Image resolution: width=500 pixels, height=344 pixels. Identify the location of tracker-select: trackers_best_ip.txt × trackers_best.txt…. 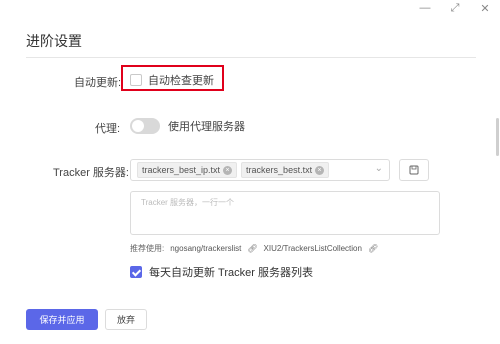
(260, 170).